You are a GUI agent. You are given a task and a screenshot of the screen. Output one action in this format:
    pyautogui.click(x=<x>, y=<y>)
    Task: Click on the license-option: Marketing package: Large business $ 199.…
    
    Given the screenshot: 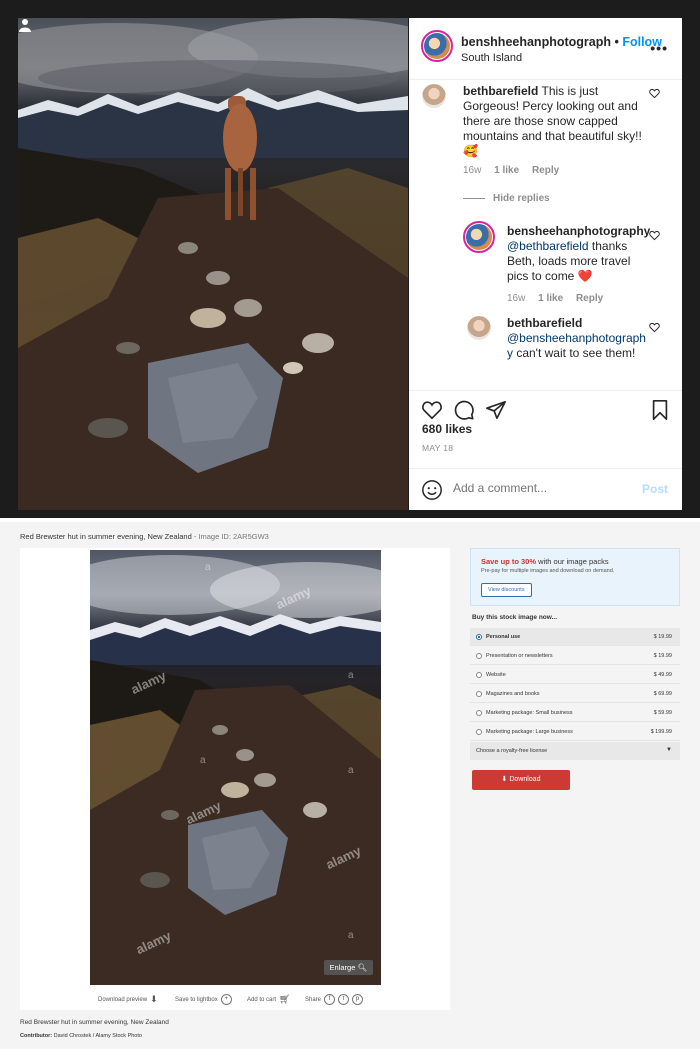 What is the action you would take?
    pyautogui.click(x=575, y=732)
    